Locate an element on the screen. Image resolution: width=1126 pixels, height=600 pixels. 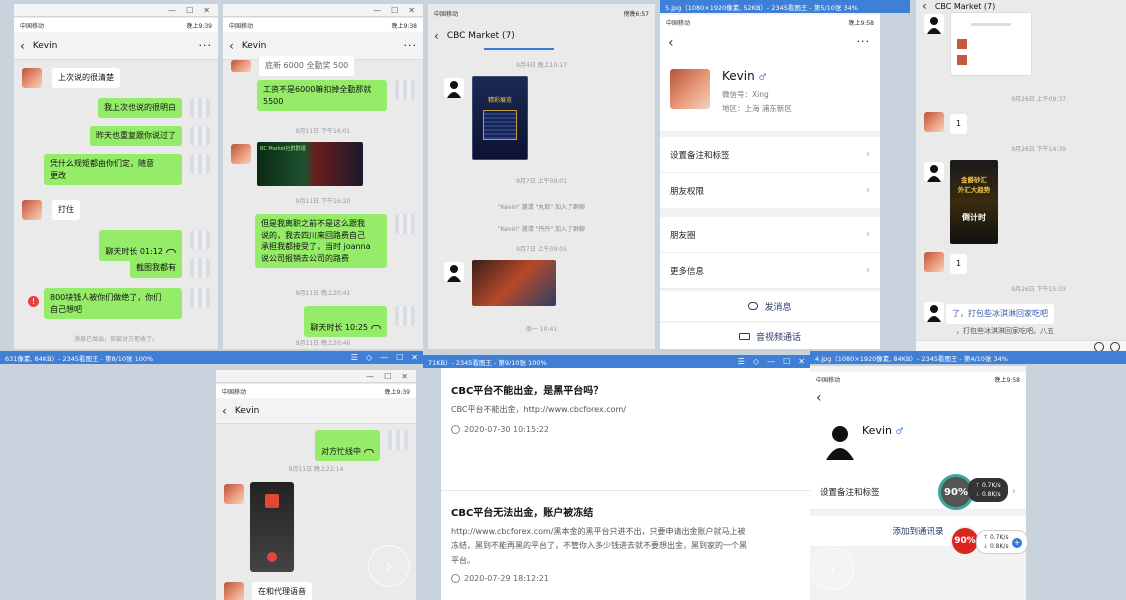
article-body: CBC平台不能出金，http://www.cbcforex.com/ is located at coordinates (539, 409).